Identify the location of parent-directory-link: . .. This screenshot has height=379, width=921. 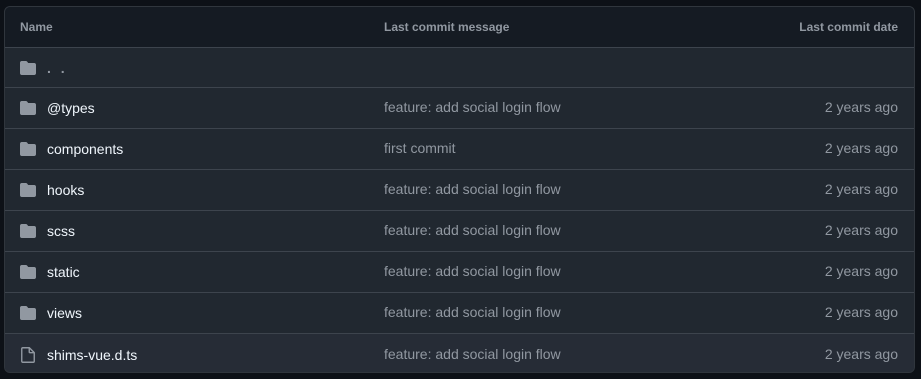
(57, 68).